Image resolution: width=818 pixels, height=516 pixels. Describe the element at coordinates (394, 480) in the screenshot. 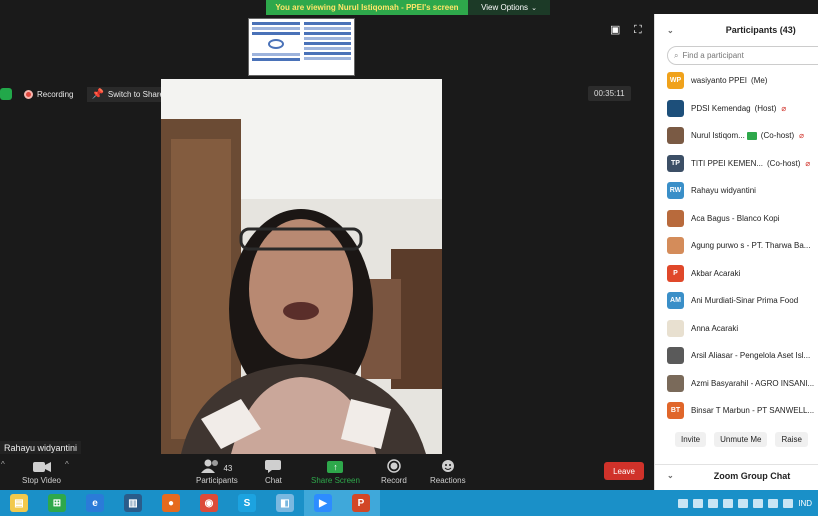

I see `record-label: Record` at that location.